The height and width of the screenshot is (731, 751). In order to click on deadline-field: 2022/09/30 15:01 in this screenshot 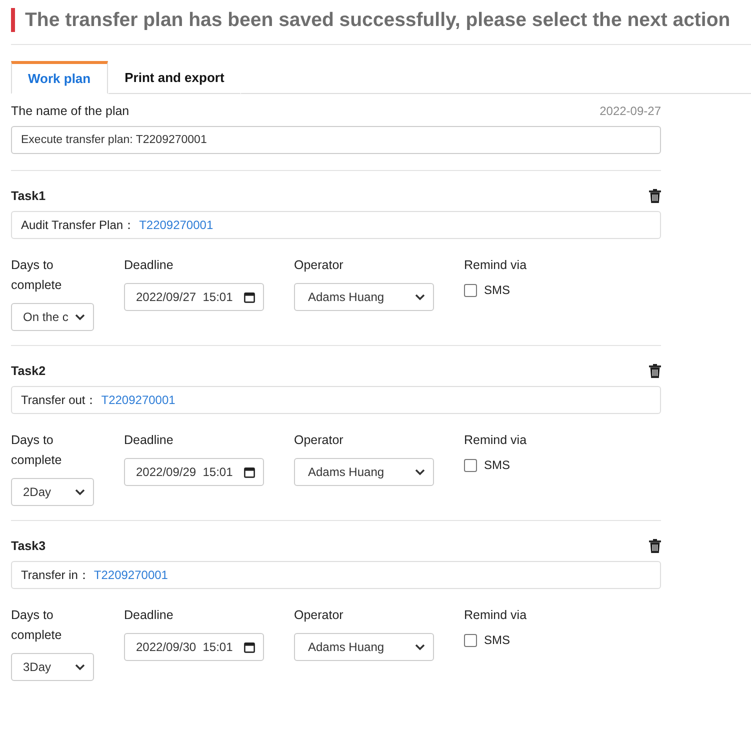, I will do `click(194, 647)`.